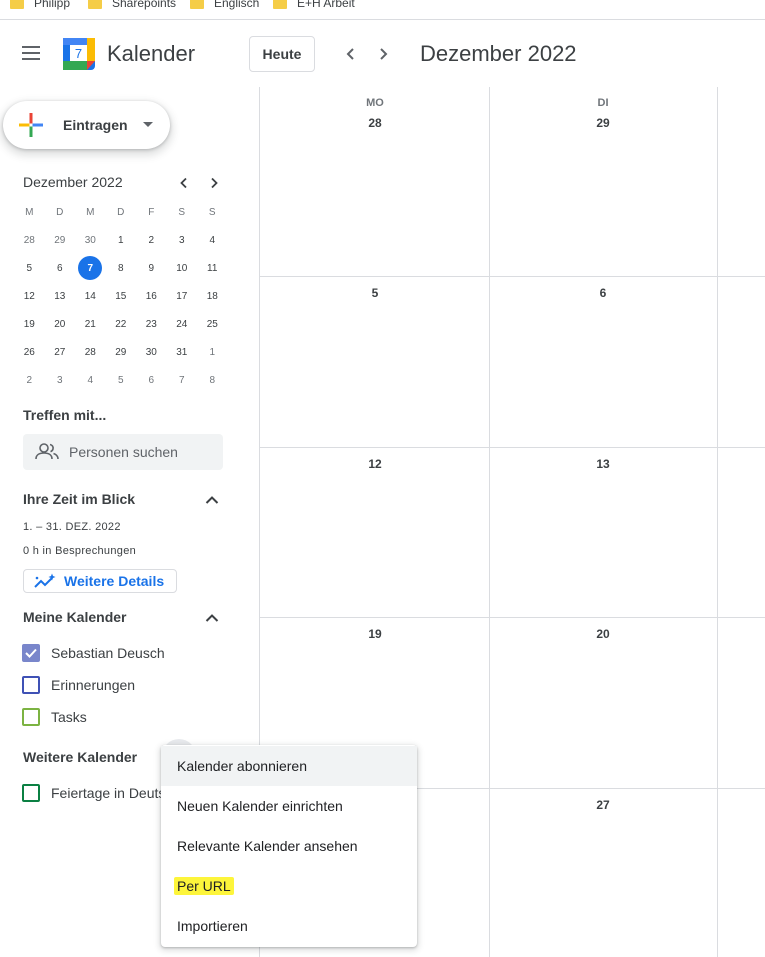 This screenshot has height=957, width=765. I want to click on previous-period-button, so click(351, 54).